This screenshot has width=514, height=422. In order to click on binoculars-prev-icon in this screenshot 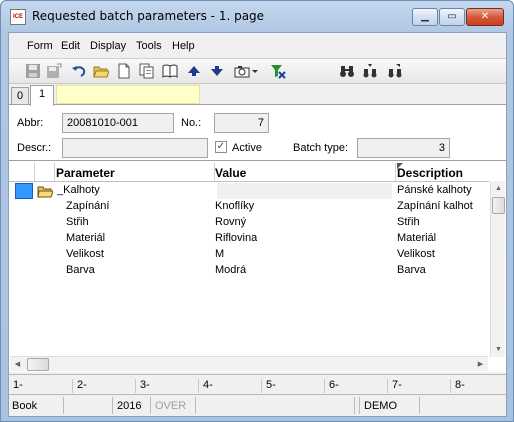, I will do `click(395, 71)`.